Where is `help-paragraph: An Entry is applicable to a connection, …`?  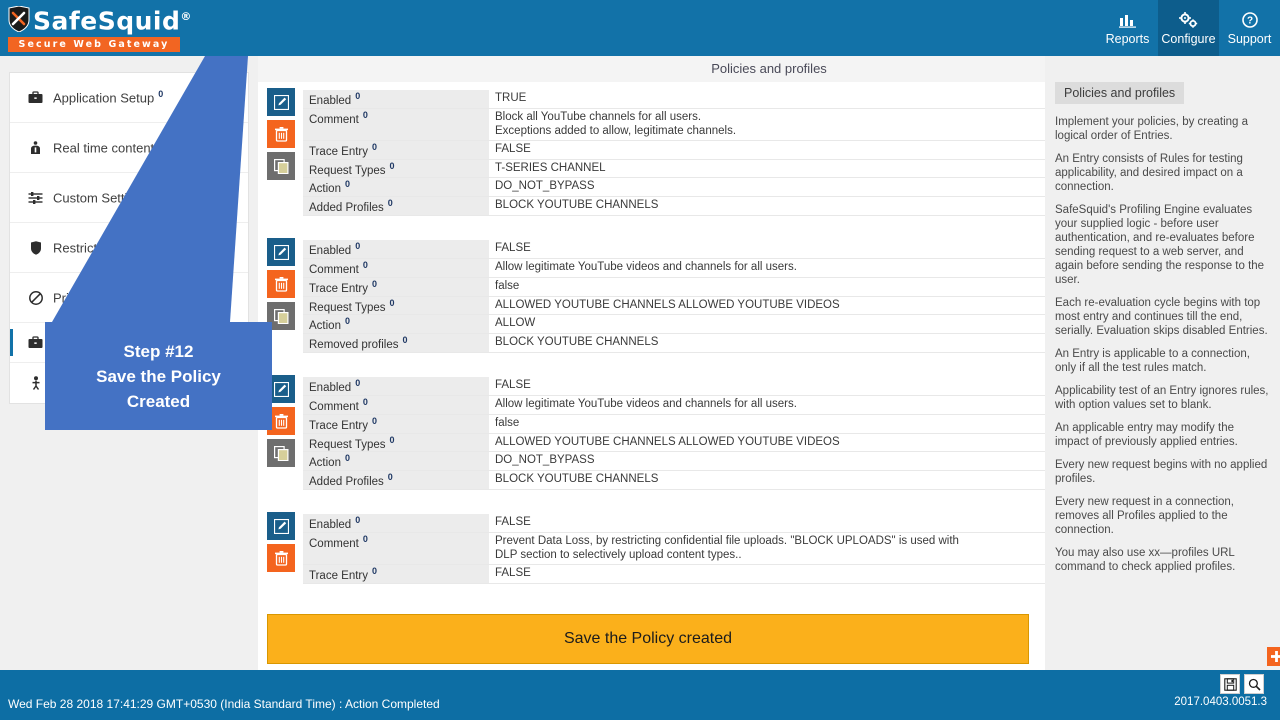 help-paragraph: An Entry is applicable to a connection, … is located at coordinates (1152, 361).